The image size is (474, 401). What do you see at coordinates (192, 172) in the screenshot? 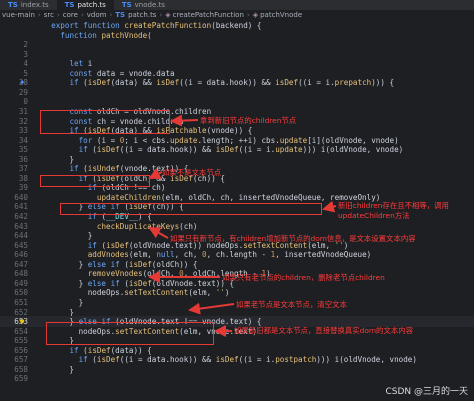
I see `annotation-not-text: 如果不是文本节点` at bounding box center [192, 172].